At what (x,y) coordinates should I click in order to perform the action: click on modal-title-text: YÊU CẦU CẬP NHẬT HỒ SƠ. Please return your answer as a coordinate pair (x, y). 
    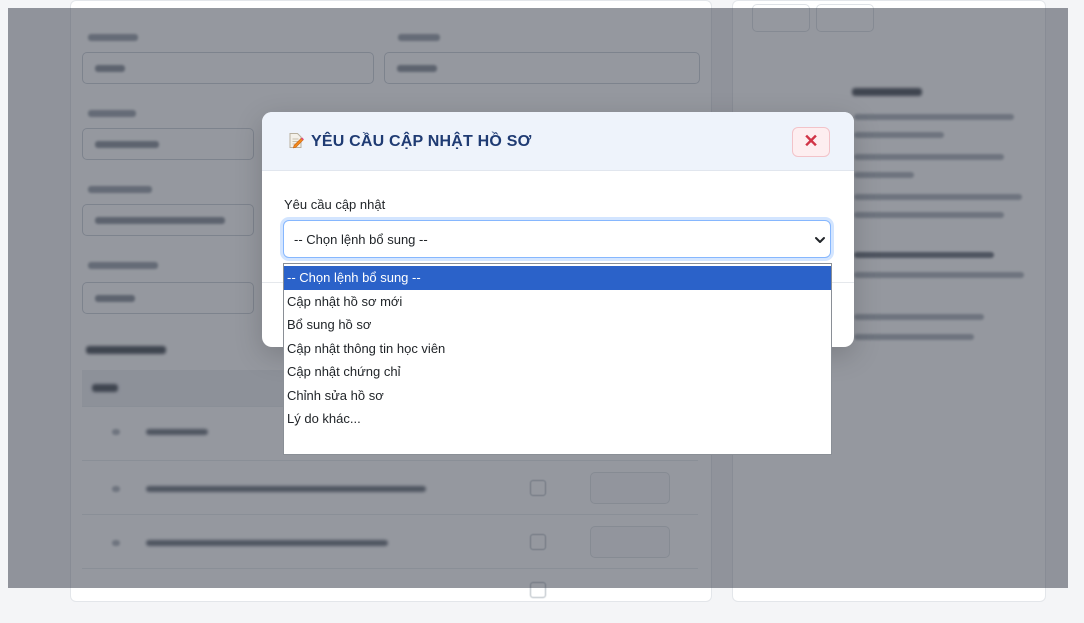
    Looking at the image, I should click on (421, 141).